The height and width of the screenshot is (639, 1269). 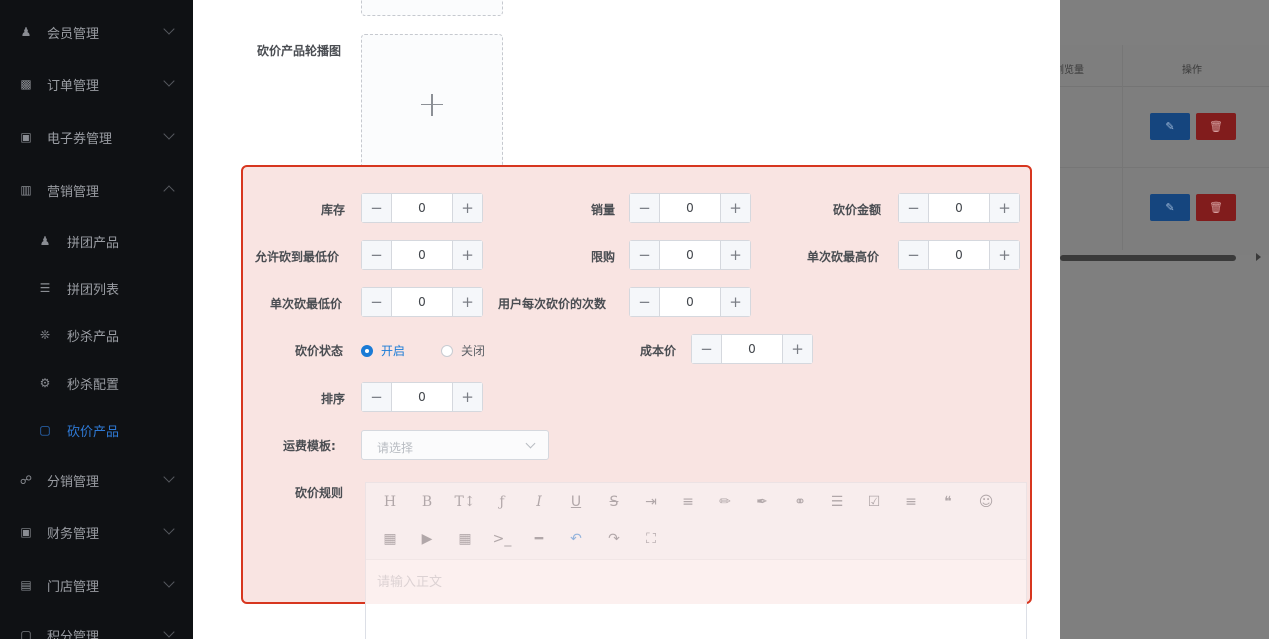 What do you see at coordinates (762, 502) in the screenshot?
I see `background-color-icon: ✒` at bounding box center [762, 502].